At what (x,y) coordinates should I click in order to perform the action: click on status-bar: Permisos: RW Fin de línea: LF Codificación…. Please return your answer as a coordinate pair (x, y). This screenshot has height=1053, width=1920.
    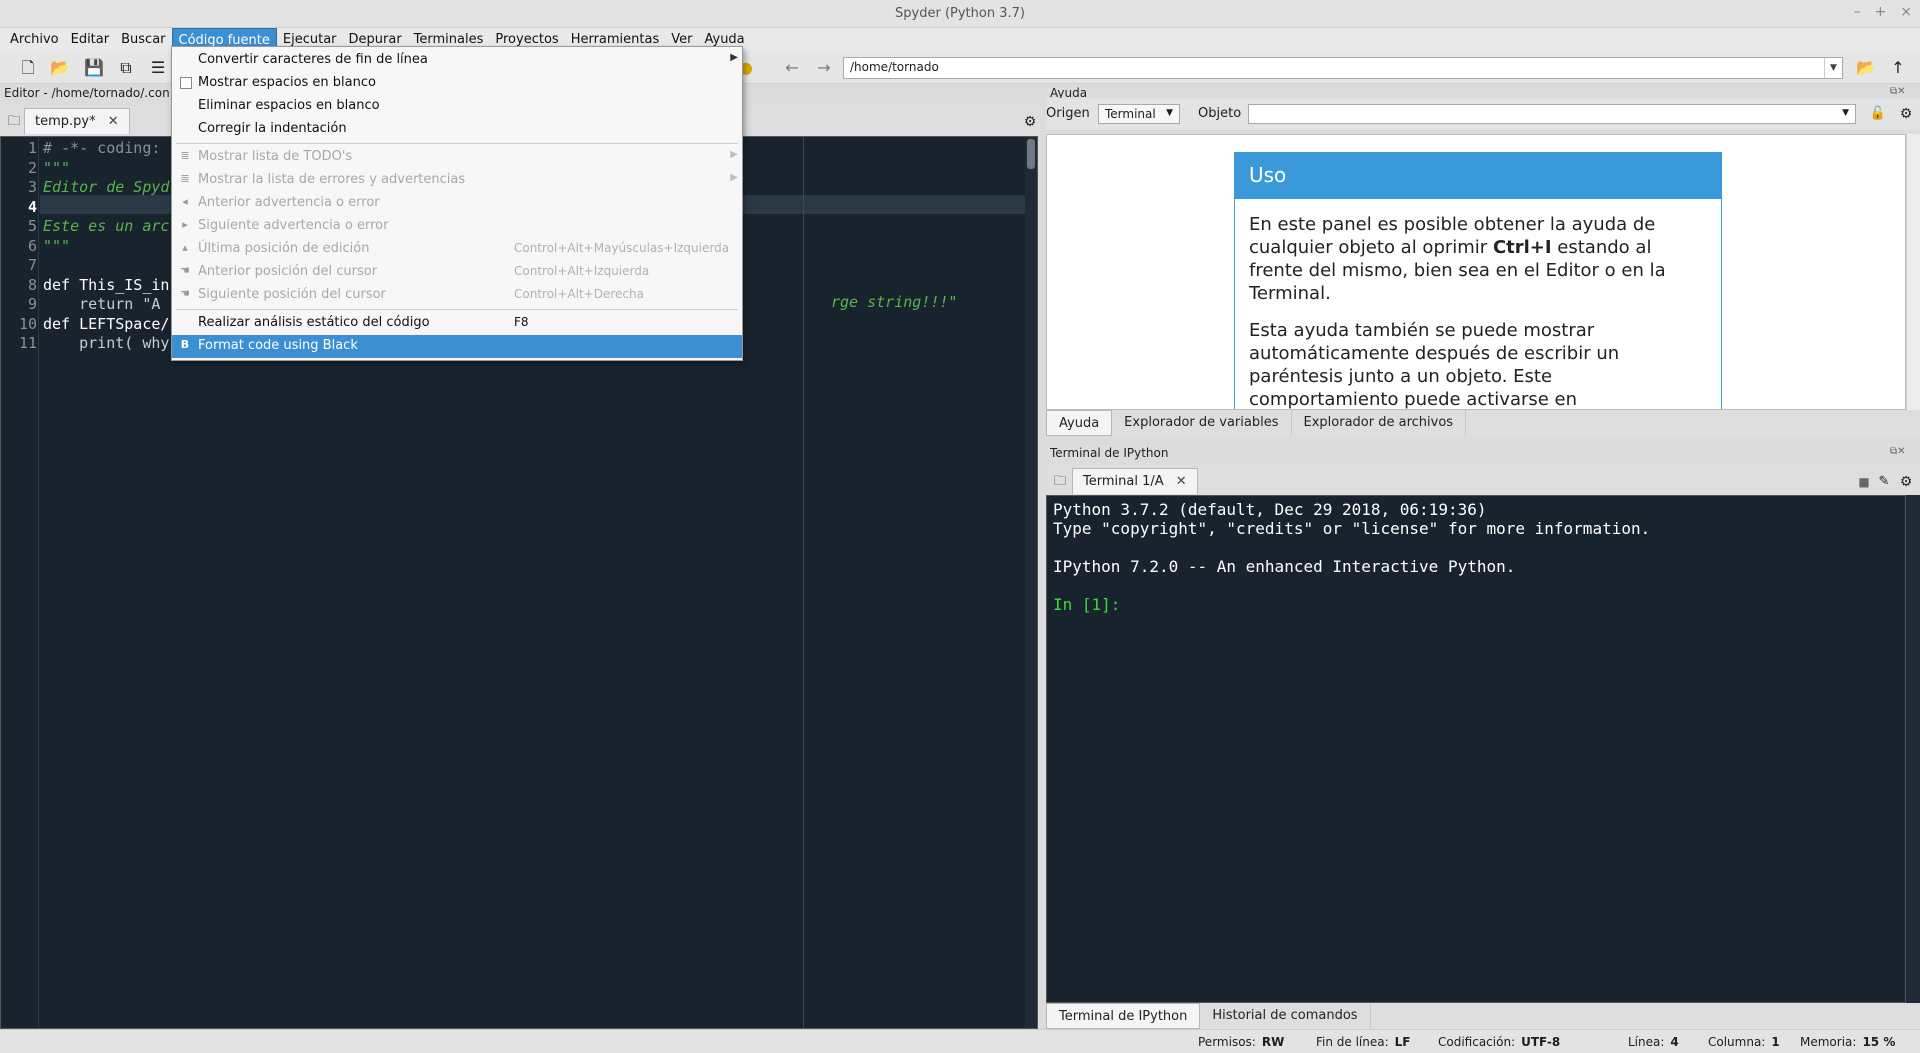
    Looking at the image, I should click on (960, 1041).